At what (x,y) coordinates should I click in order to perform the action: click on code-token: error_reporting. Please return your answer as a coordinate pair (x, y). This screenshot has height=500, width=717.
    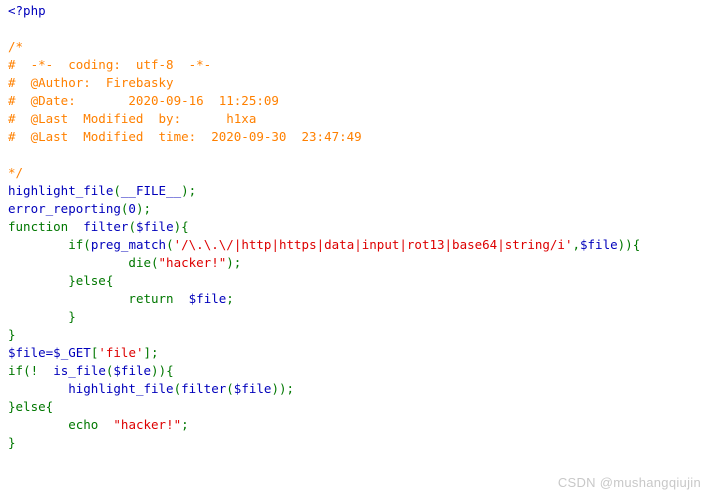
    Looking at the image, I should click on (64, 208).